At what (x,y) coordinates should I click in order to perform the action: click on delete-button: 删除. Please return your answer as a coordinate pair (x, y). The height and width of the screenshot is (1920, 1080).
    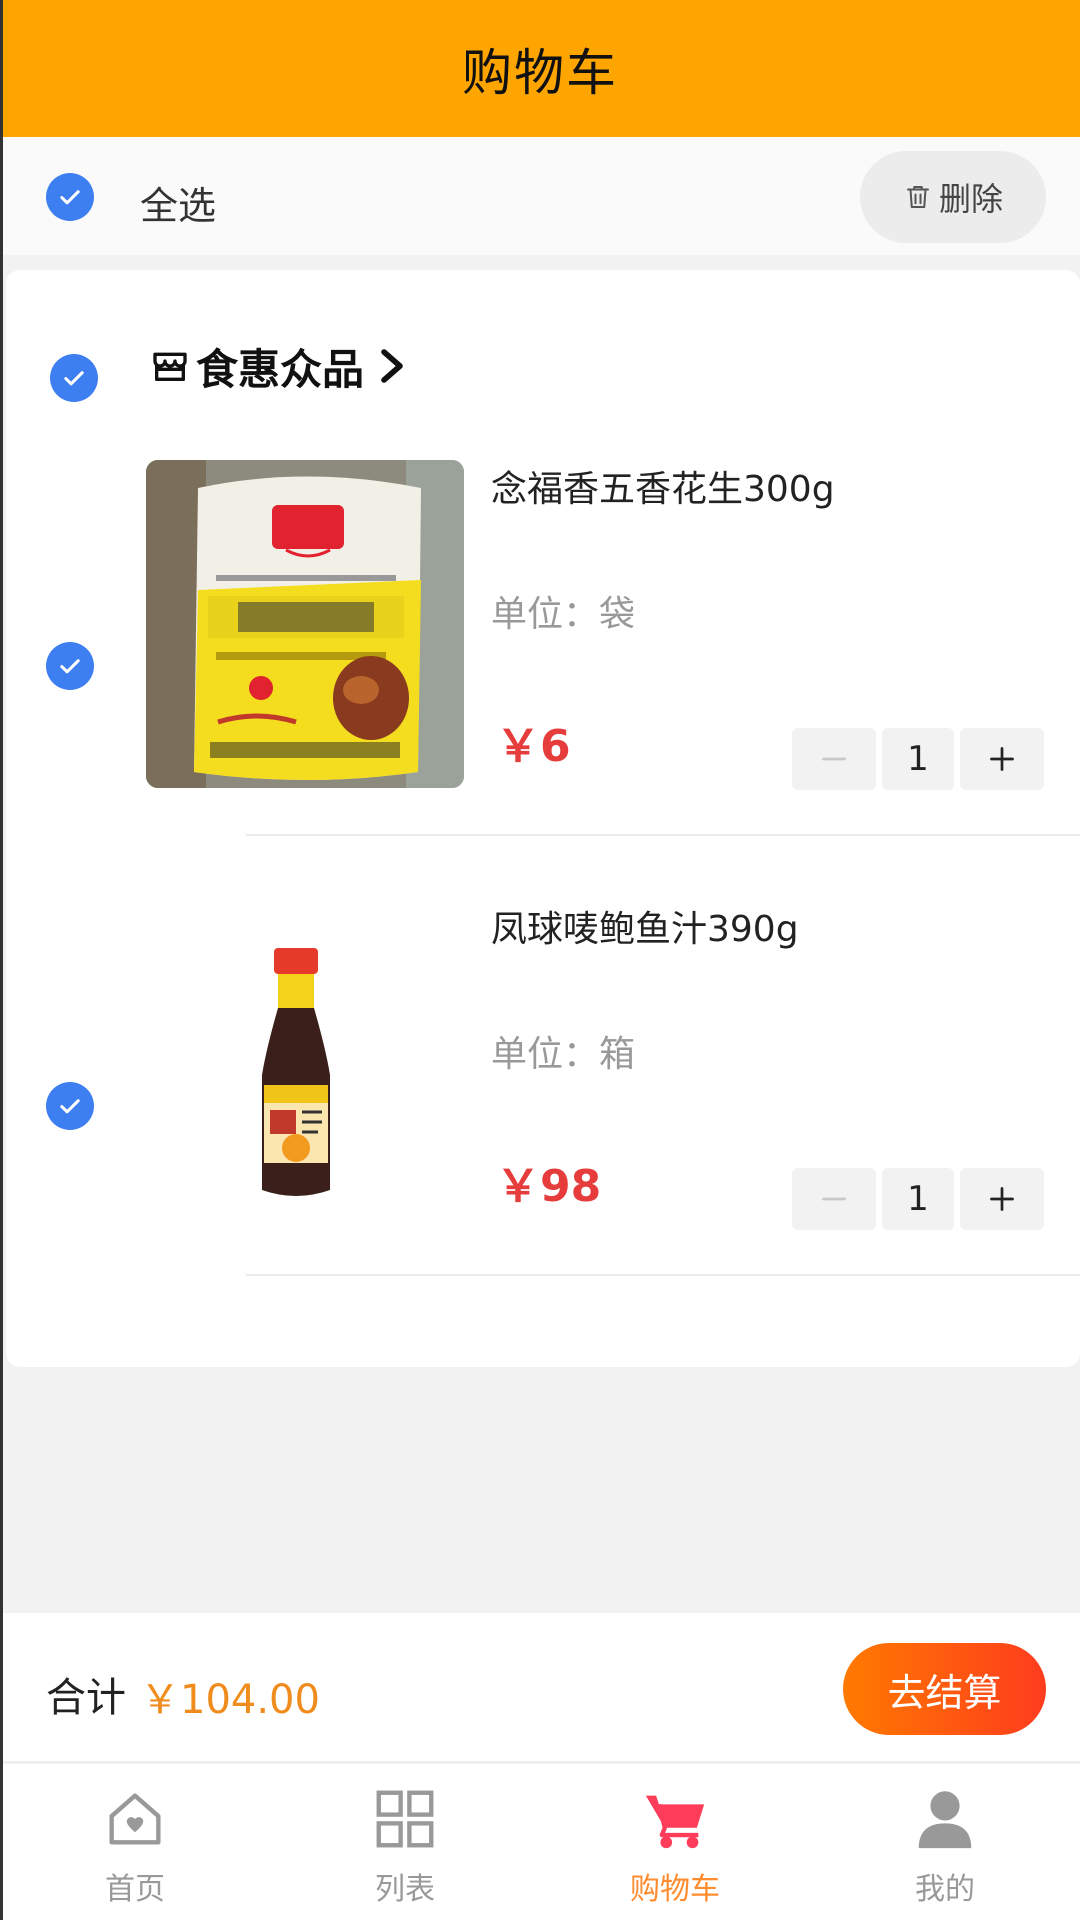
    Looking at the image, I should click on (953, 197).